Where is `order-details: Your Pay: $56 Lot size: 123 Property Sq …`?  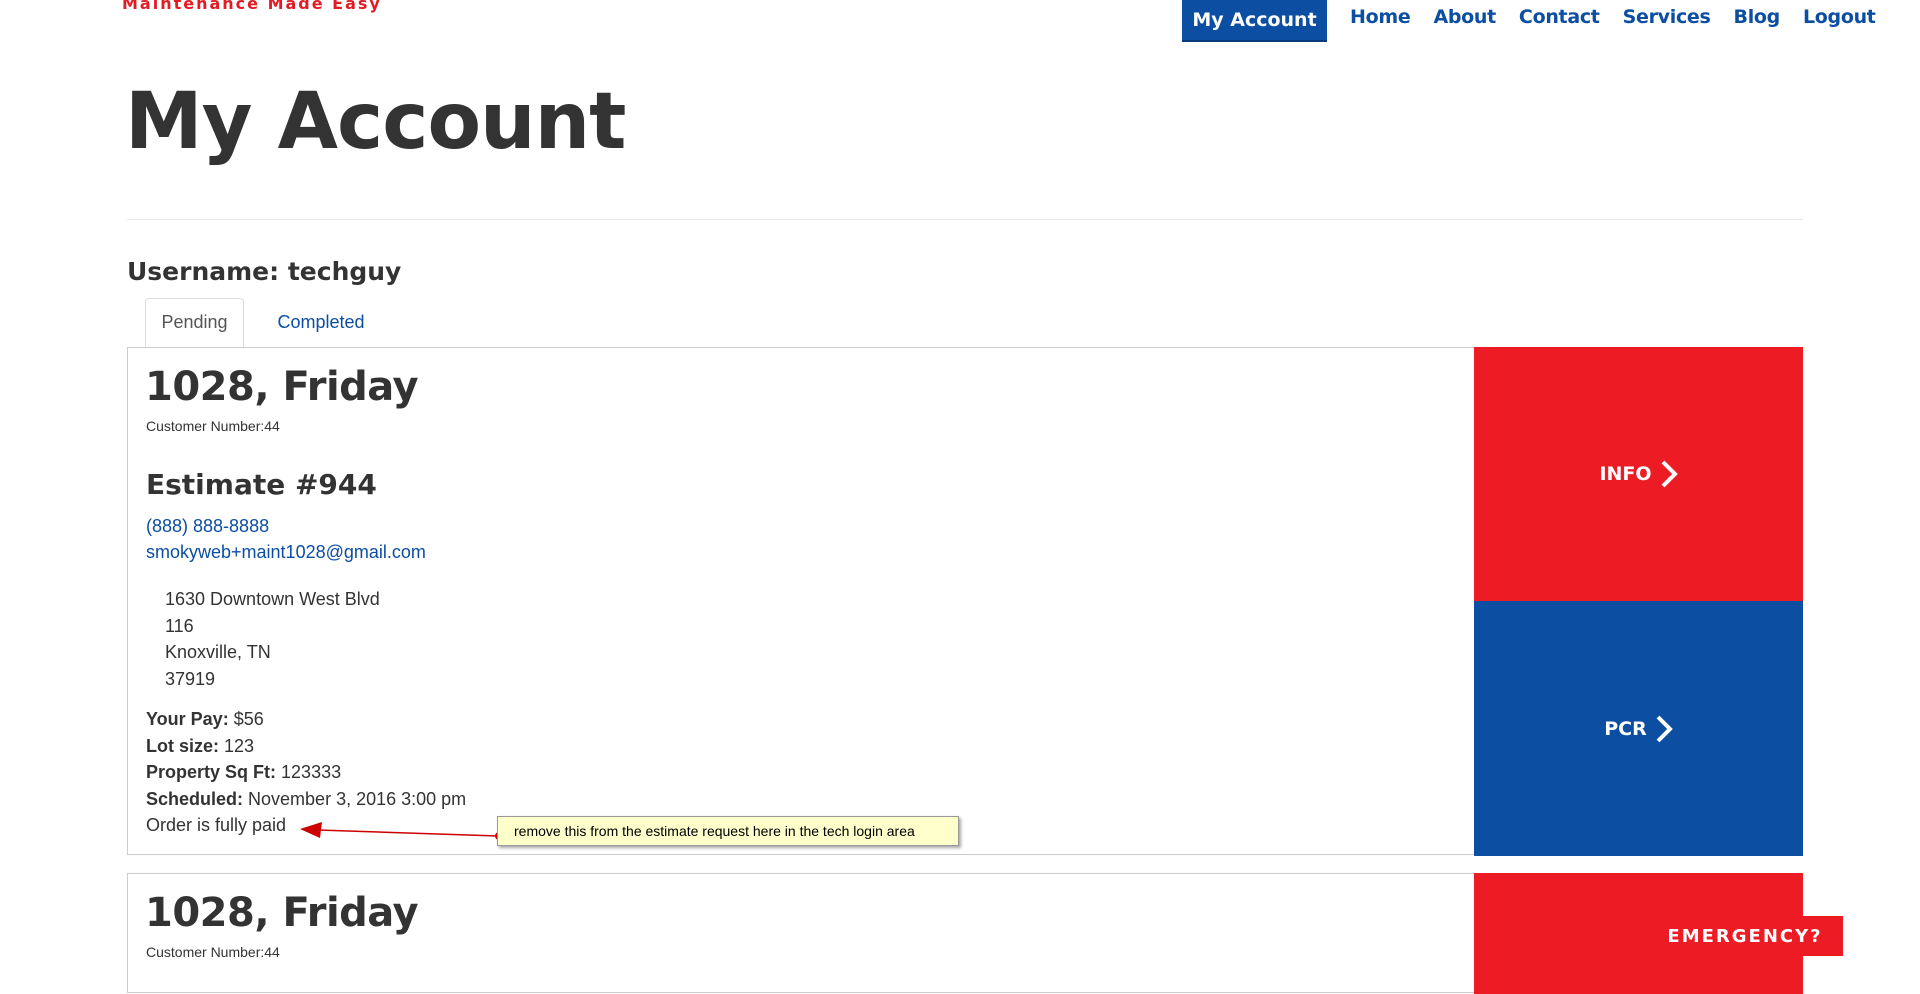 order-details: Your Pay: $56 Lot size: 123 Property Sq … is located at coordinates (306, 772).